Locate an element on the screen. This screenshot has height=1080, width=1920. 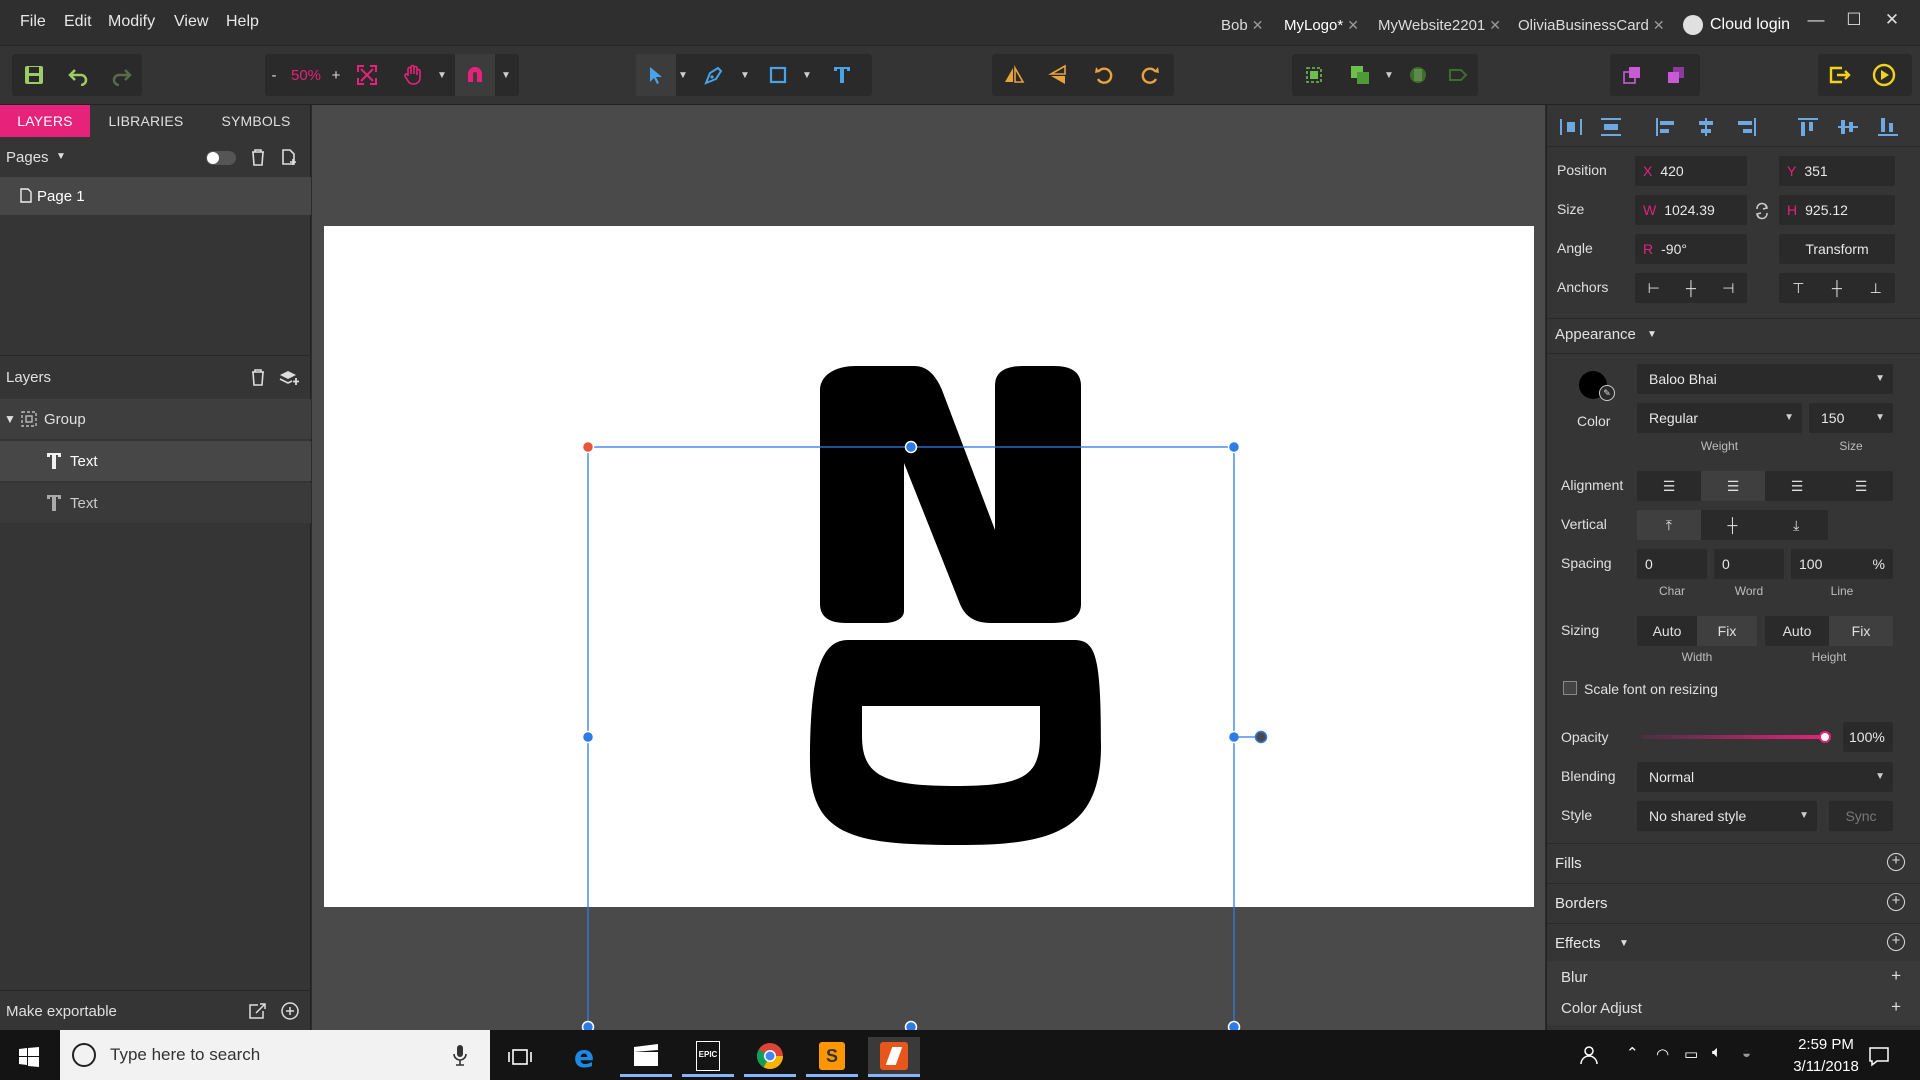
edge-browser-icon: e is located at coordinates (584, 1057).